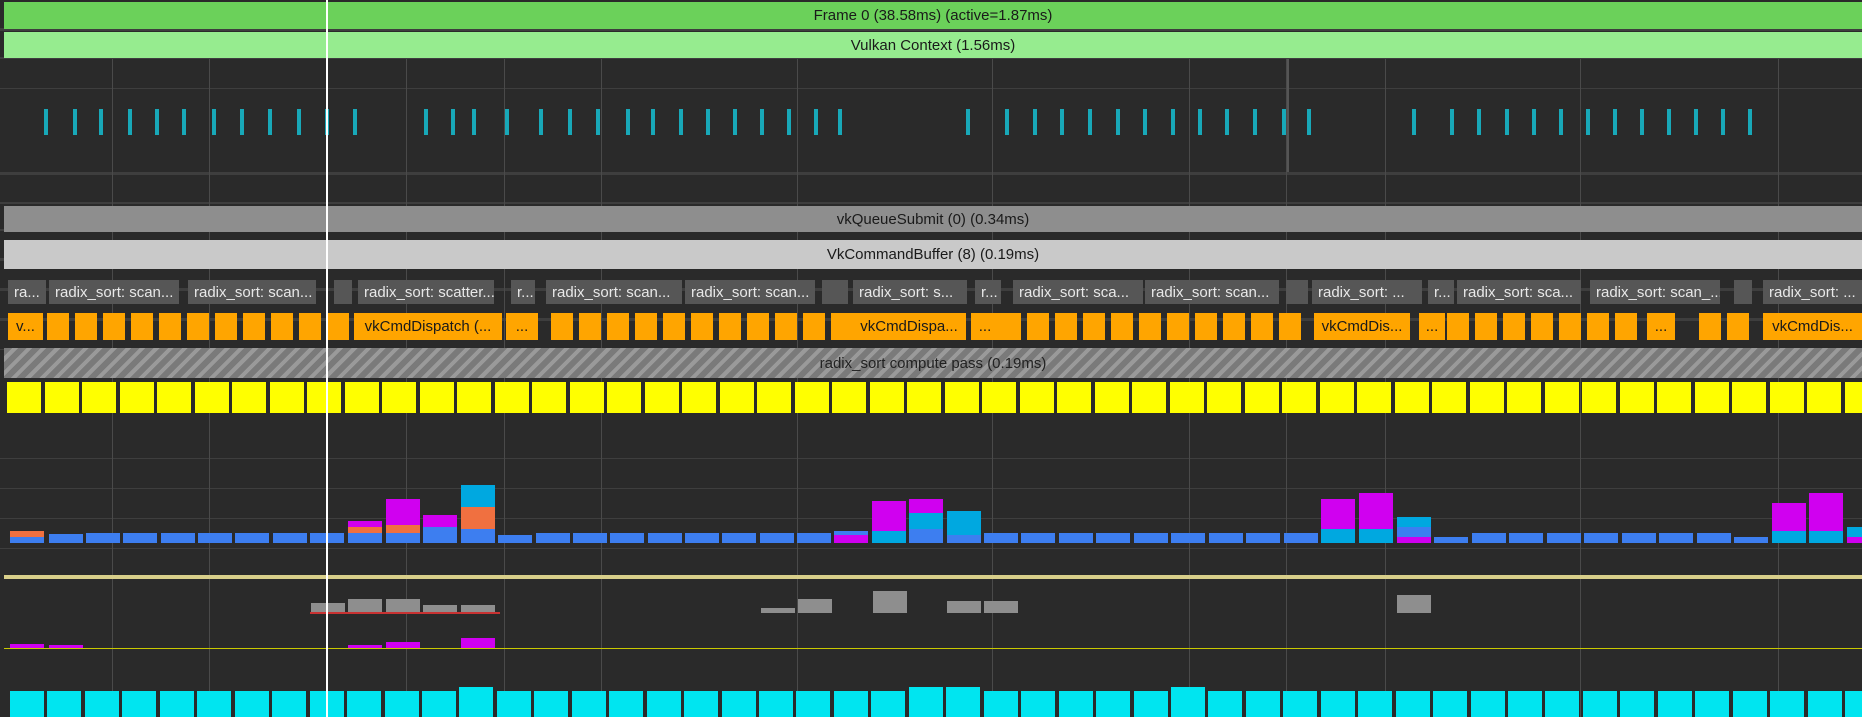  What do you see at coordinates (403, 645) in the screenshot?
I see `magenta-bar` at bounding box center [403, 645].